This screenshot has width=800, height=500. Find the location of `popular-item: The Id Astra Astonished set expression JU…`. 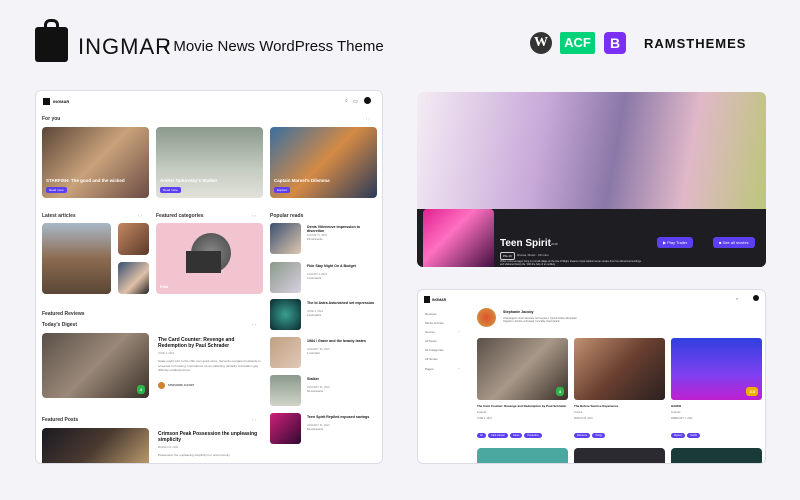

popular-item: The Id Astra Astonished set expression JU… is located at coordinates (326, 315).